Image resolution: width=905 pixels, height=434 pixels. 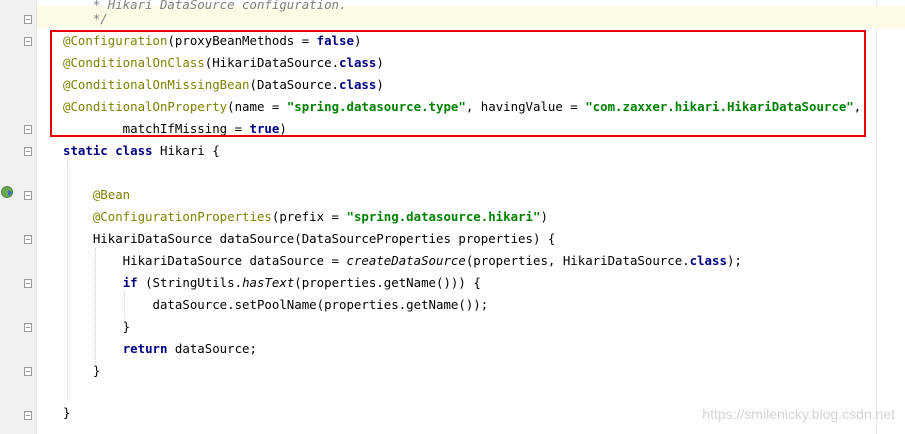 I want to click on code-token: (properties, HikariDataSource., so click(x=577, y=260).